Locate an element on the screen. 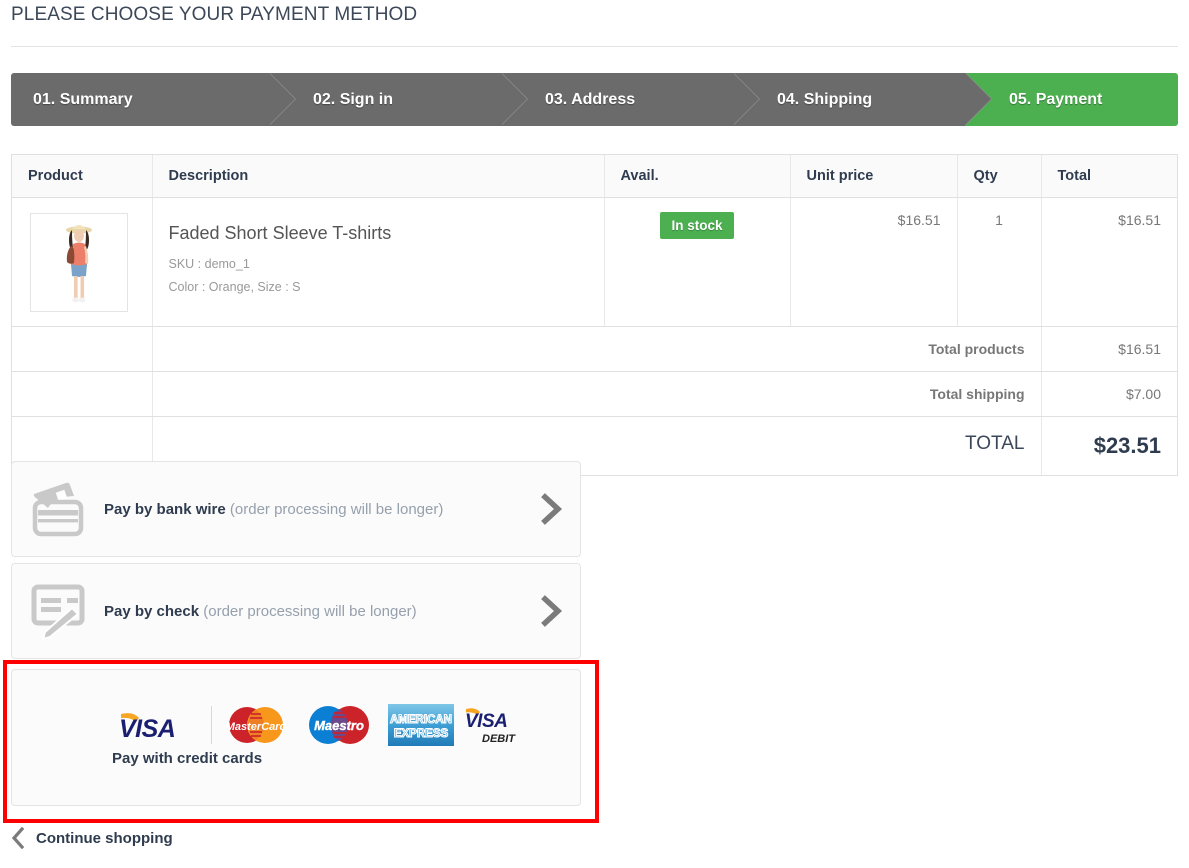 This screenshot has height=868, width=1189. payment-option-bank-wire-title: Pay by bank wire is located at coordinates (165, 509).